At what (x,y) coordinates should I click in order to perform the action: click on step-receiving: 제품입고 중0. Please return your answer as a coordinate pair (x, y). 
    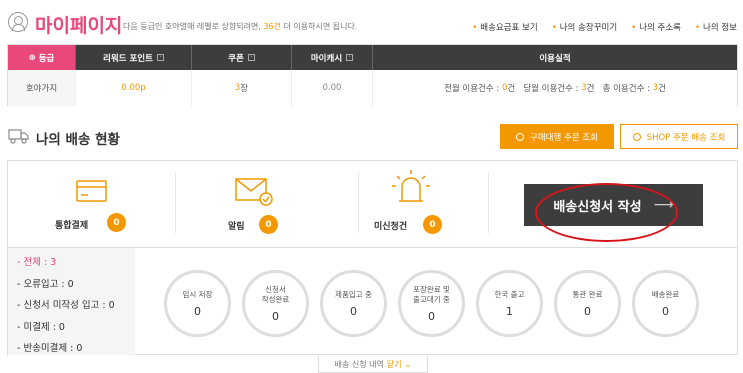
    Looking at the image, I should click on (353, 303).